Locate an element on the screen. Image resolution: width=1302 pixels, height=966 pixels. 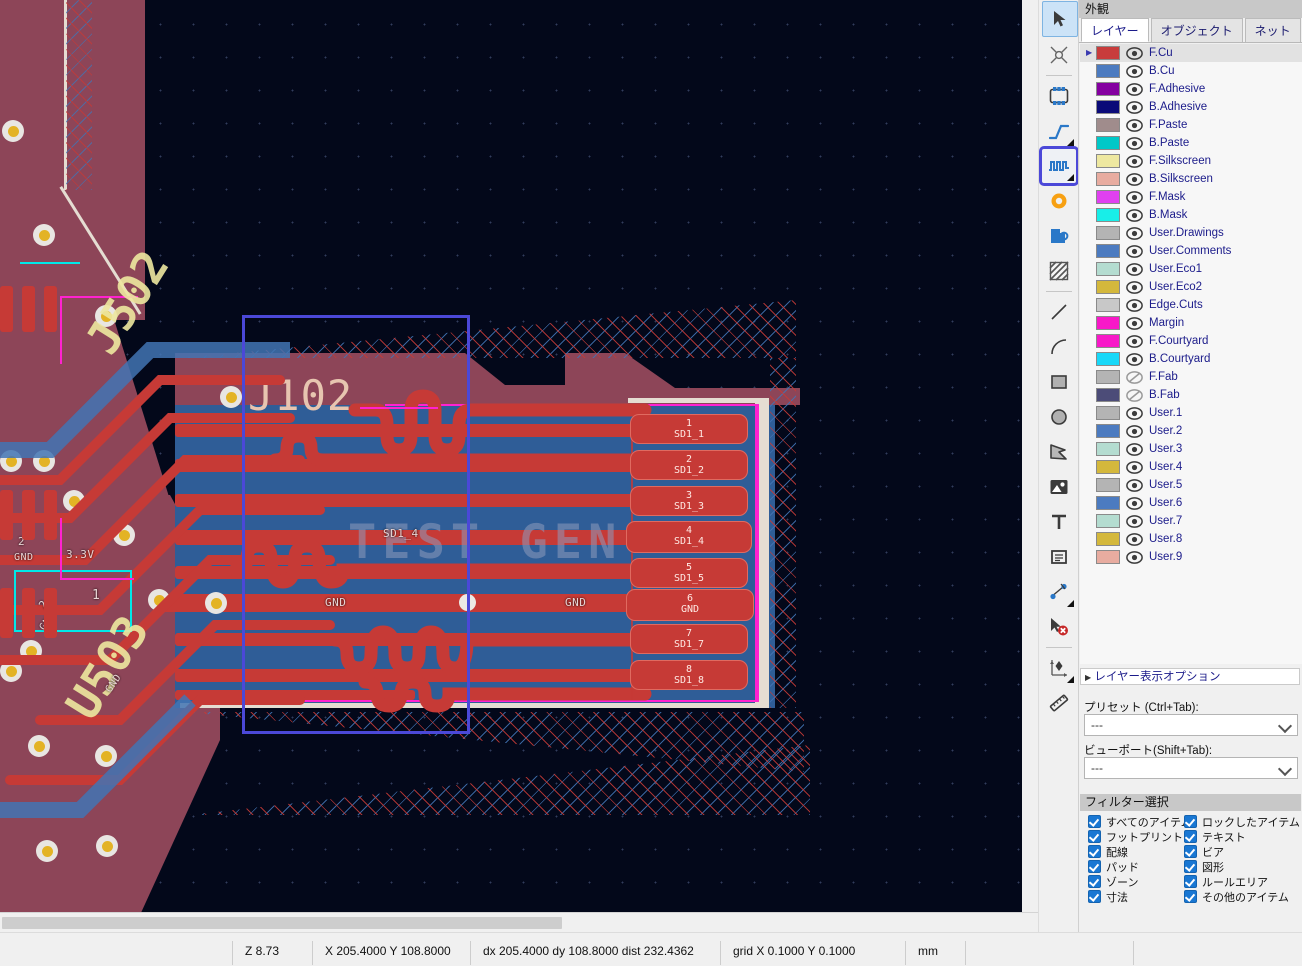
filter-checkbox-left-2: 配線 is located at coordinates (1140, 851).